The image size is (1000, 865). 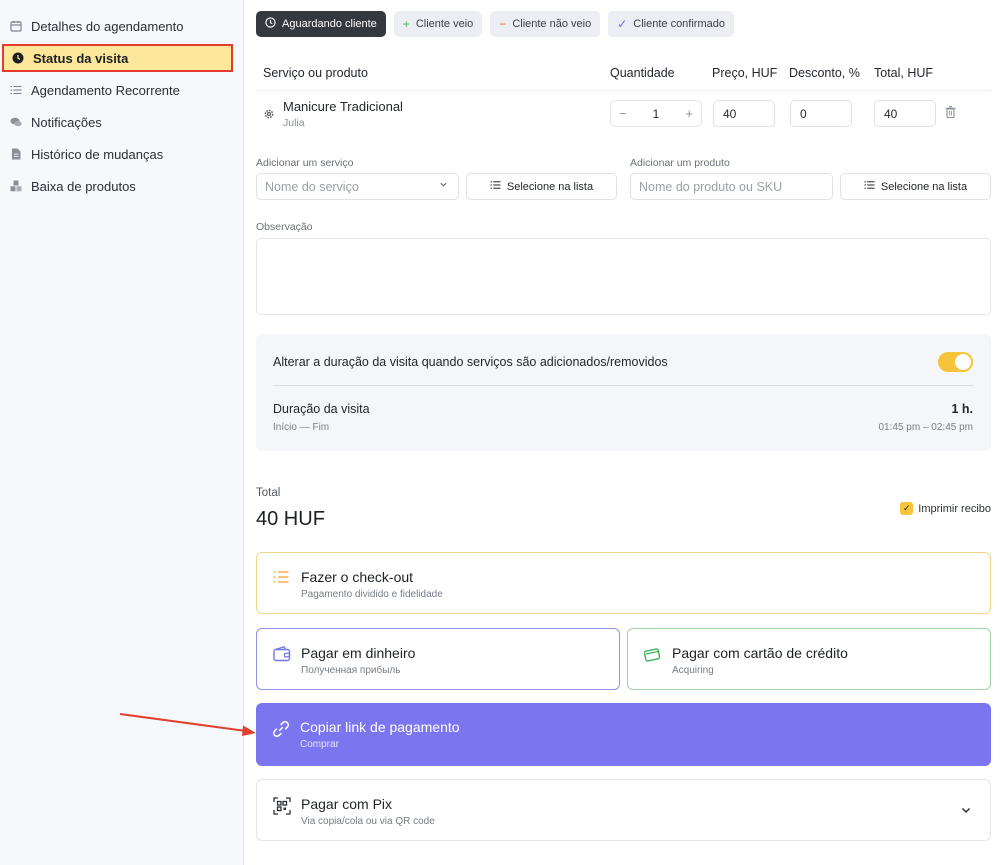 What do you see at coordinates (380, 727) in the screenshot?
I see `copy-payment-link-title: Copiar link de pagamento` at bounding box center [380, 727].